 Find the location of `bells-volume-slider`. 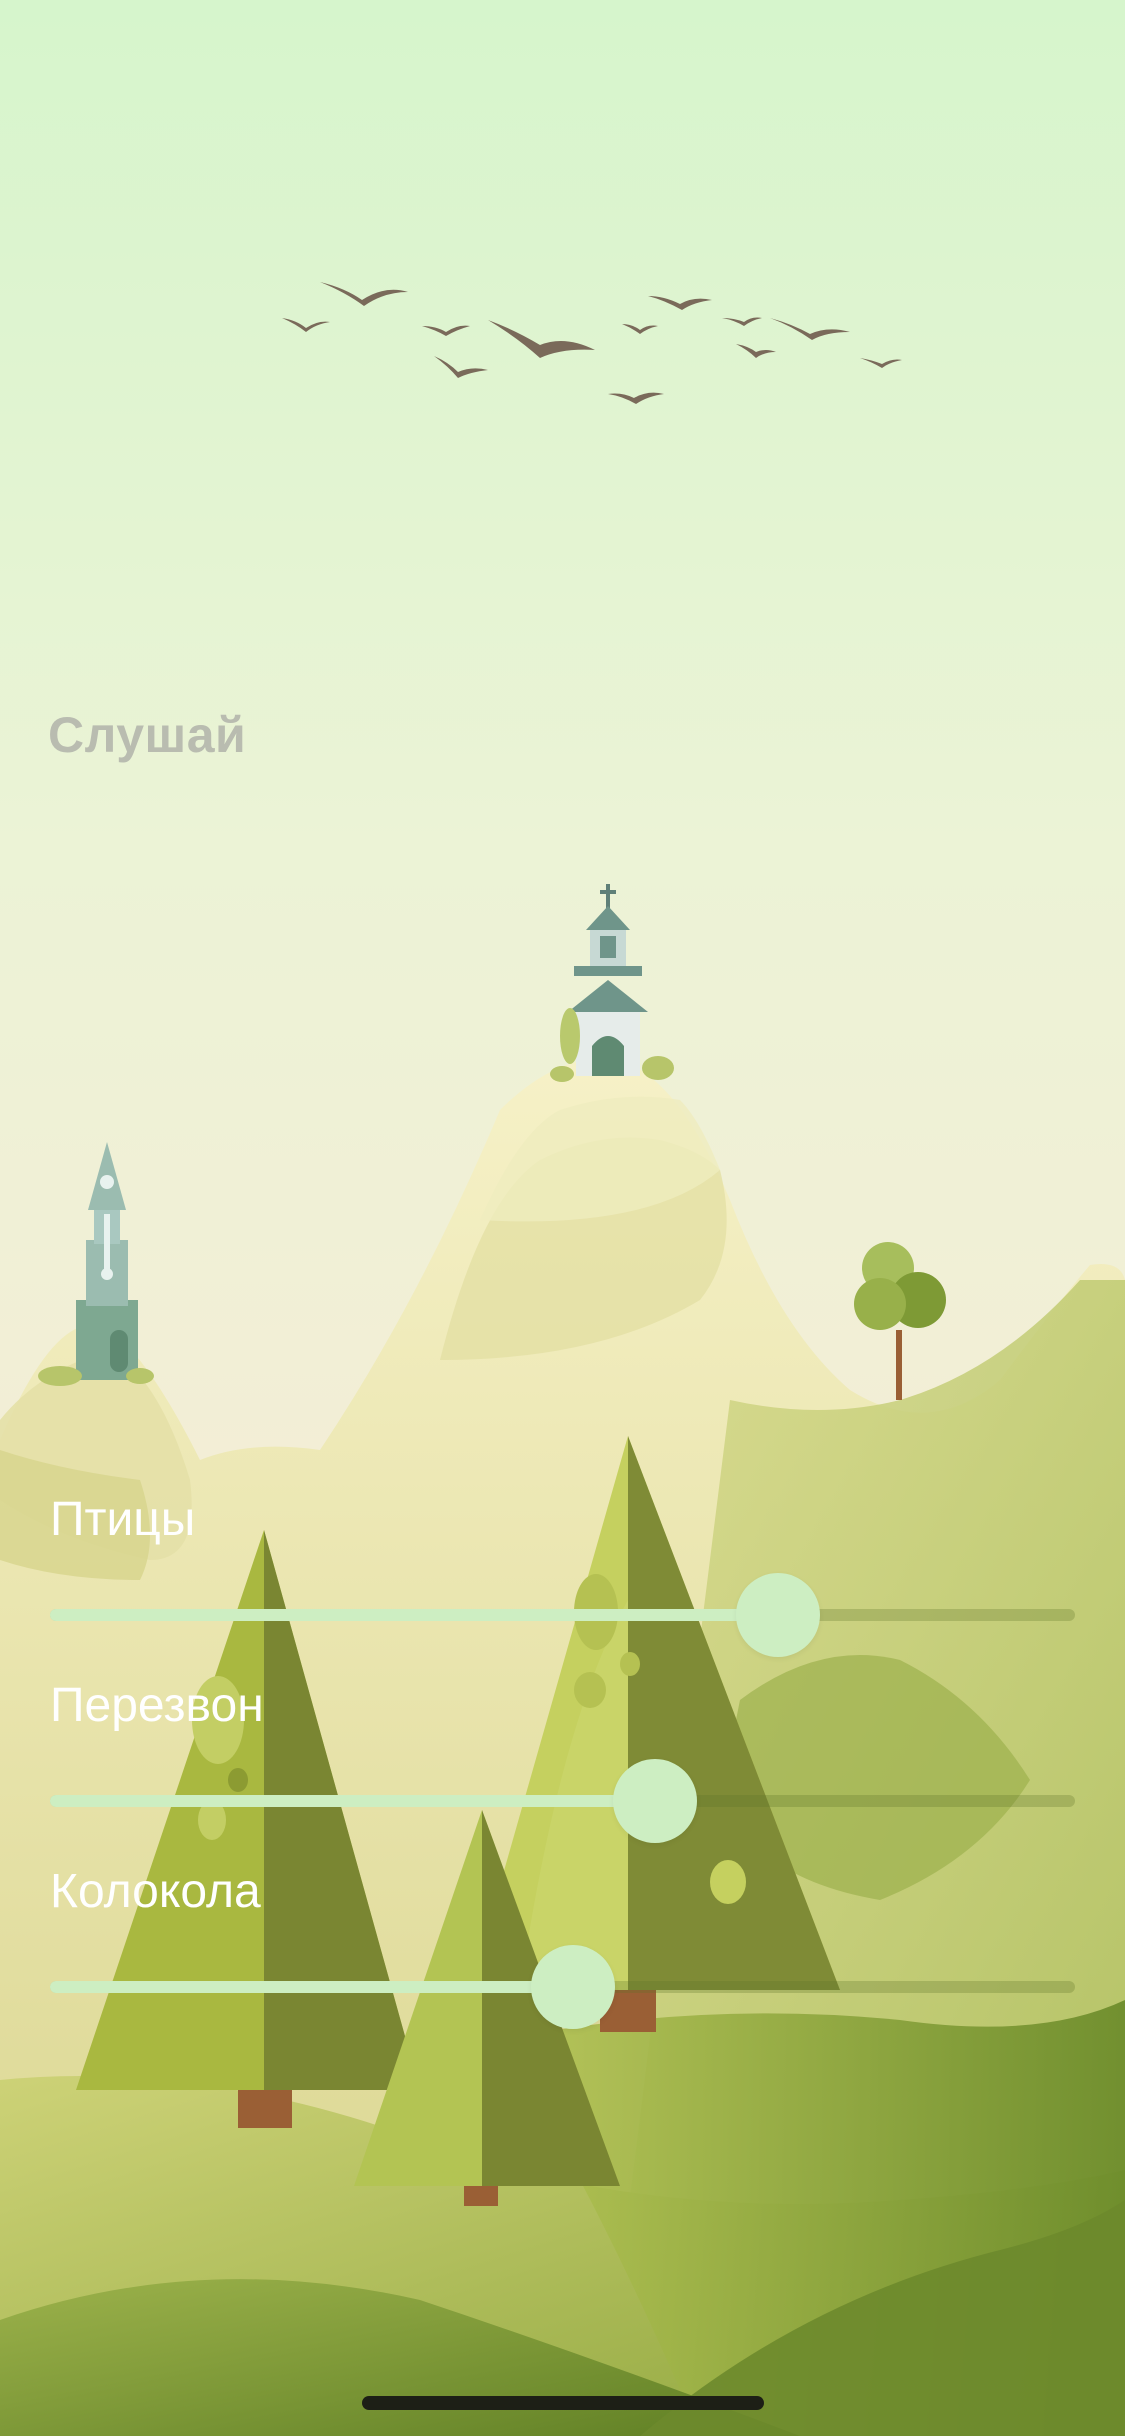

bells-volume-slider is located at coordinates (562, 1987).